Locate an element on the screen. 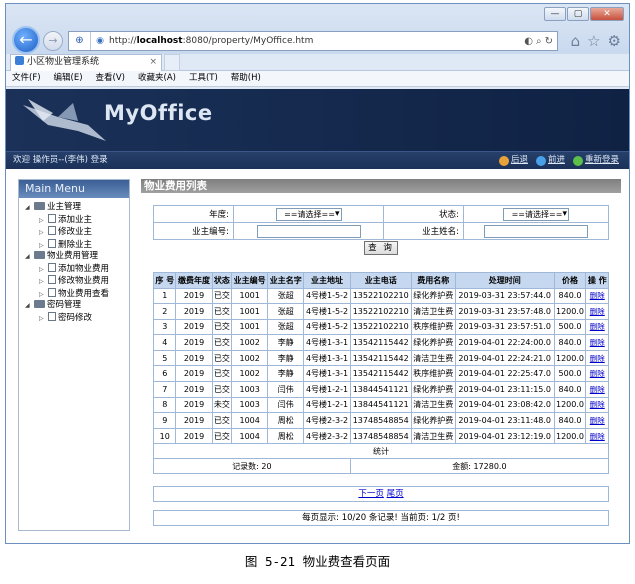  nav-relogin-link: 重新登录 is located at coordinates (595, 160).